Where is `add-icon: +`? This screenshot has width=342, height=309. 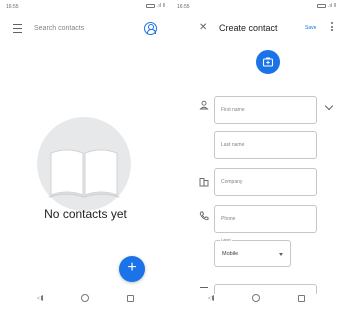
add-icon: + is located at coordinates (132, 267).